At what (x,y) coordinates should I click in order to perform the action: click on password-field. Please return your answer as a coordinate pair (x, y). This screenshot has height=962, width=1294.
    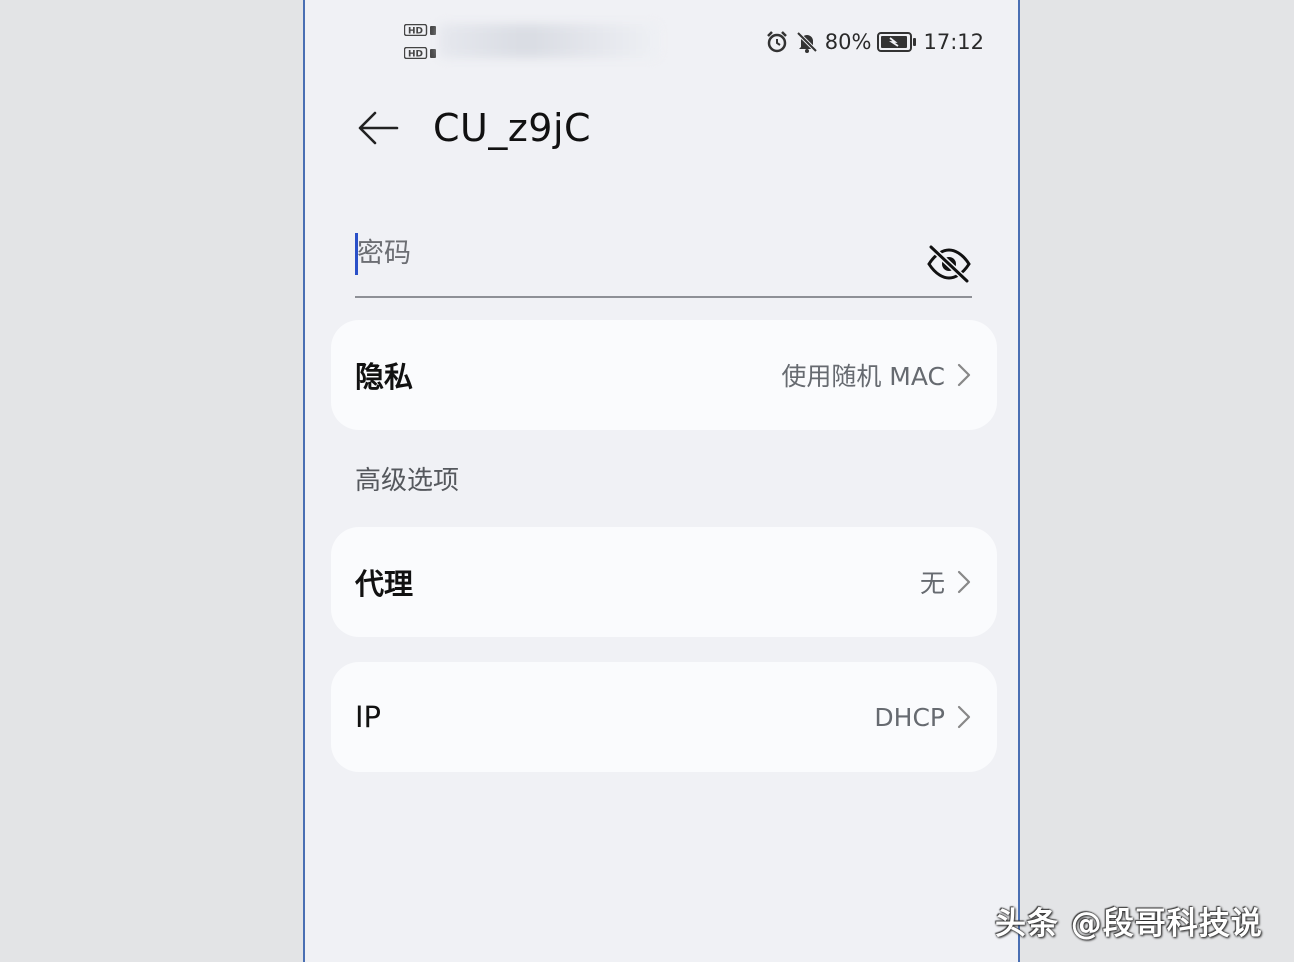
    Looking at the image, I should click on (663, 259).